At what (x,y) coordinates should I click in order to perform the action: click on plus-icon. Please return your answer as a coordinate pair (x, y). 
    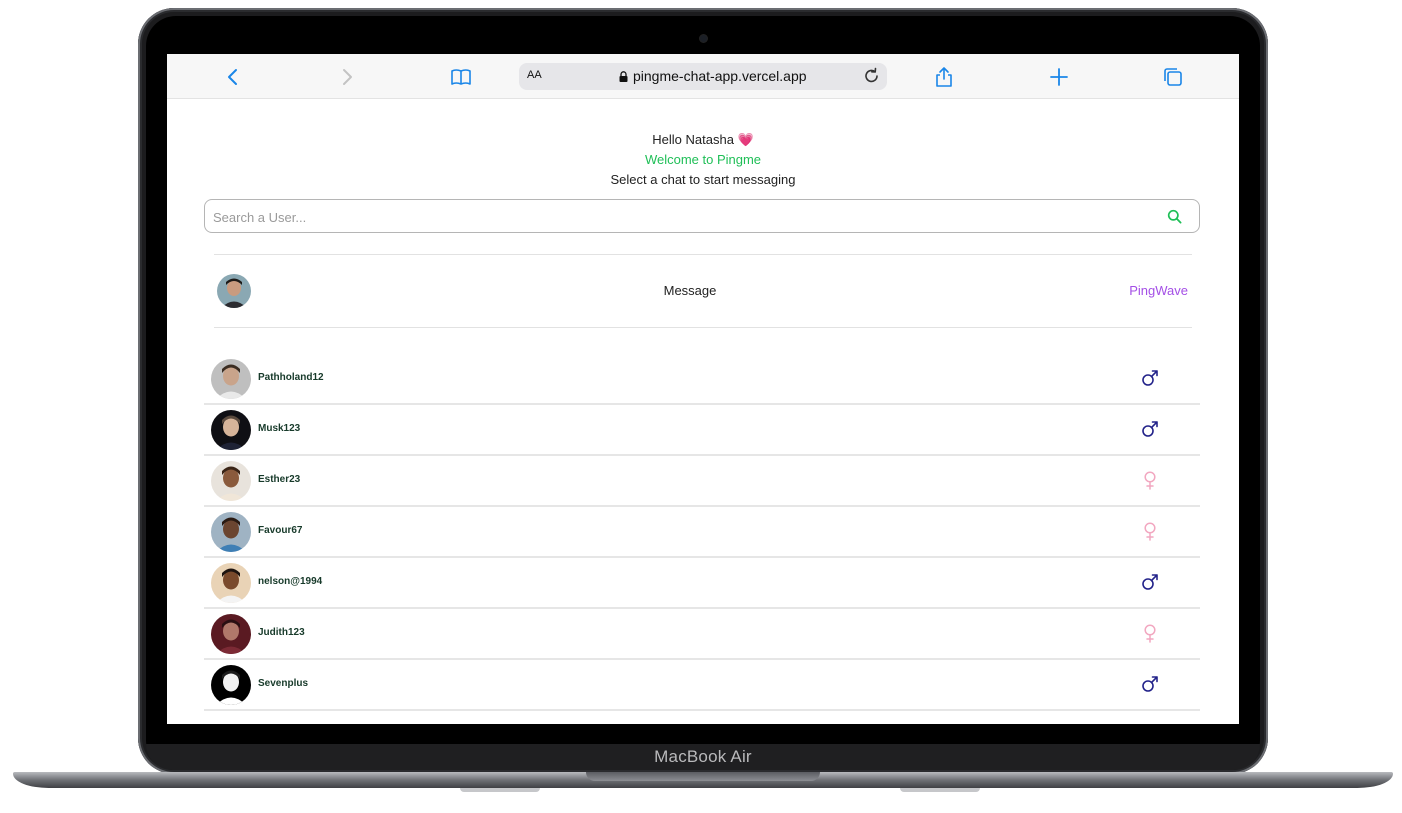
    Looking at the image, I should click on (1059, 77).